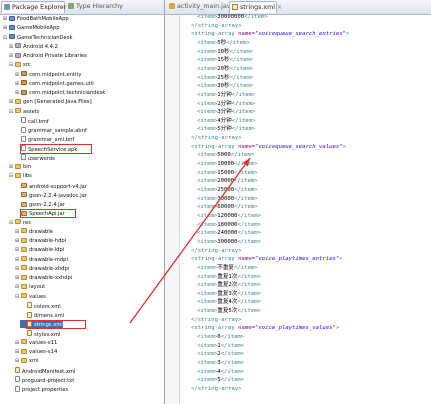  Describe the element at coordinates (31, 121) in the screenshot. I see `tree-item: call.bmf` at that location.